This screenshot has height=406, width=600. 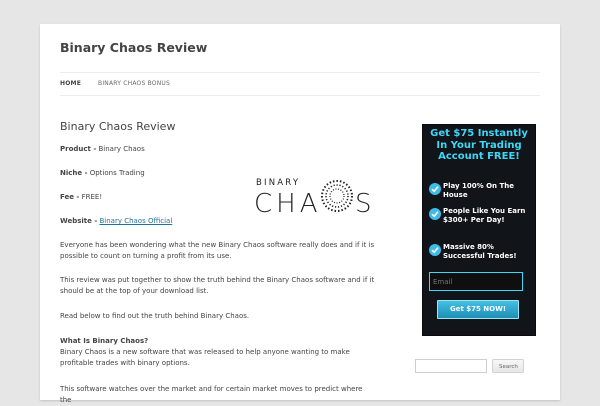 I want to click on post-title: Binary Chaos Review, so click(x=118, y=126).